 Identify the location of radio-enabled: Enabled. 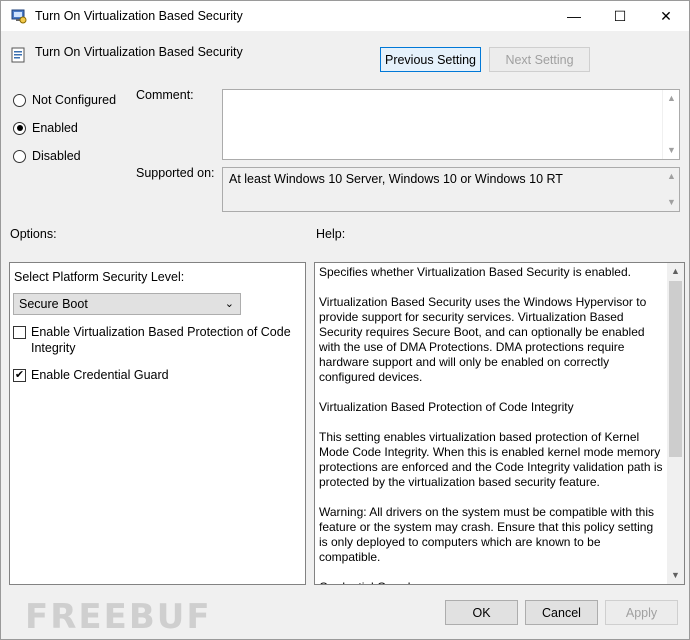
(45, 128).